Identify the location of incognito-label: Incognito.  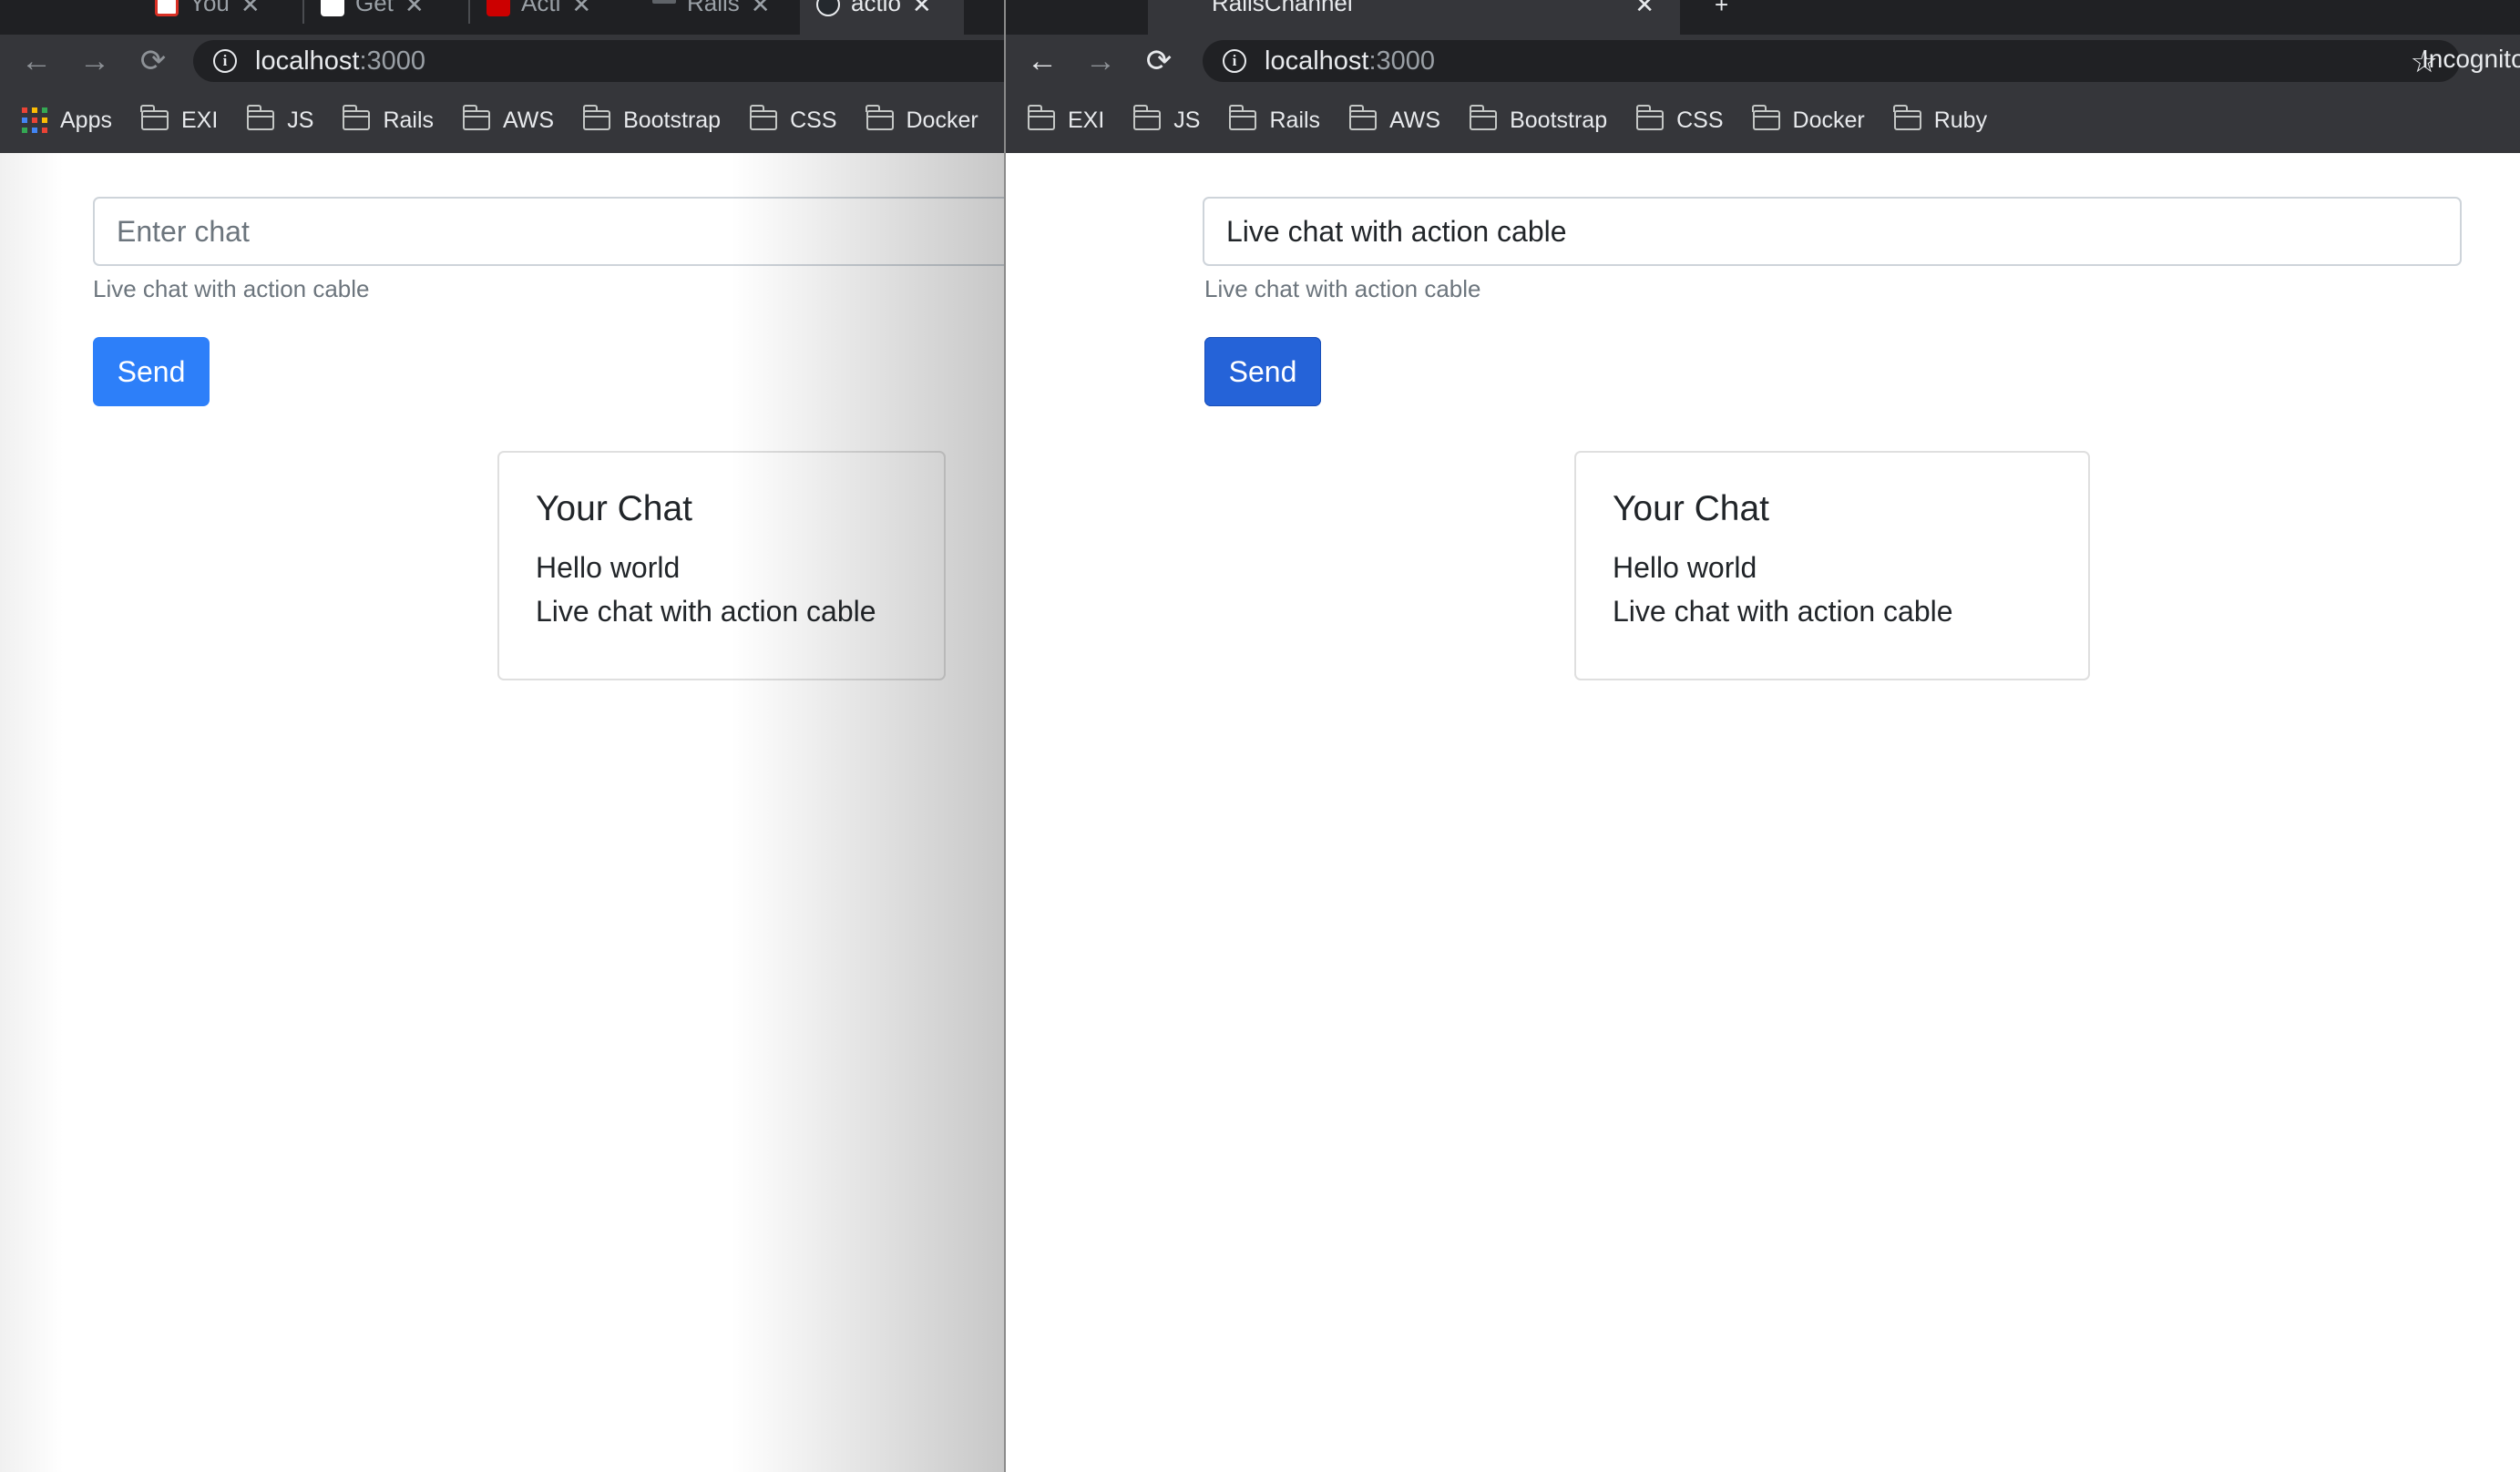
(2471, 60).